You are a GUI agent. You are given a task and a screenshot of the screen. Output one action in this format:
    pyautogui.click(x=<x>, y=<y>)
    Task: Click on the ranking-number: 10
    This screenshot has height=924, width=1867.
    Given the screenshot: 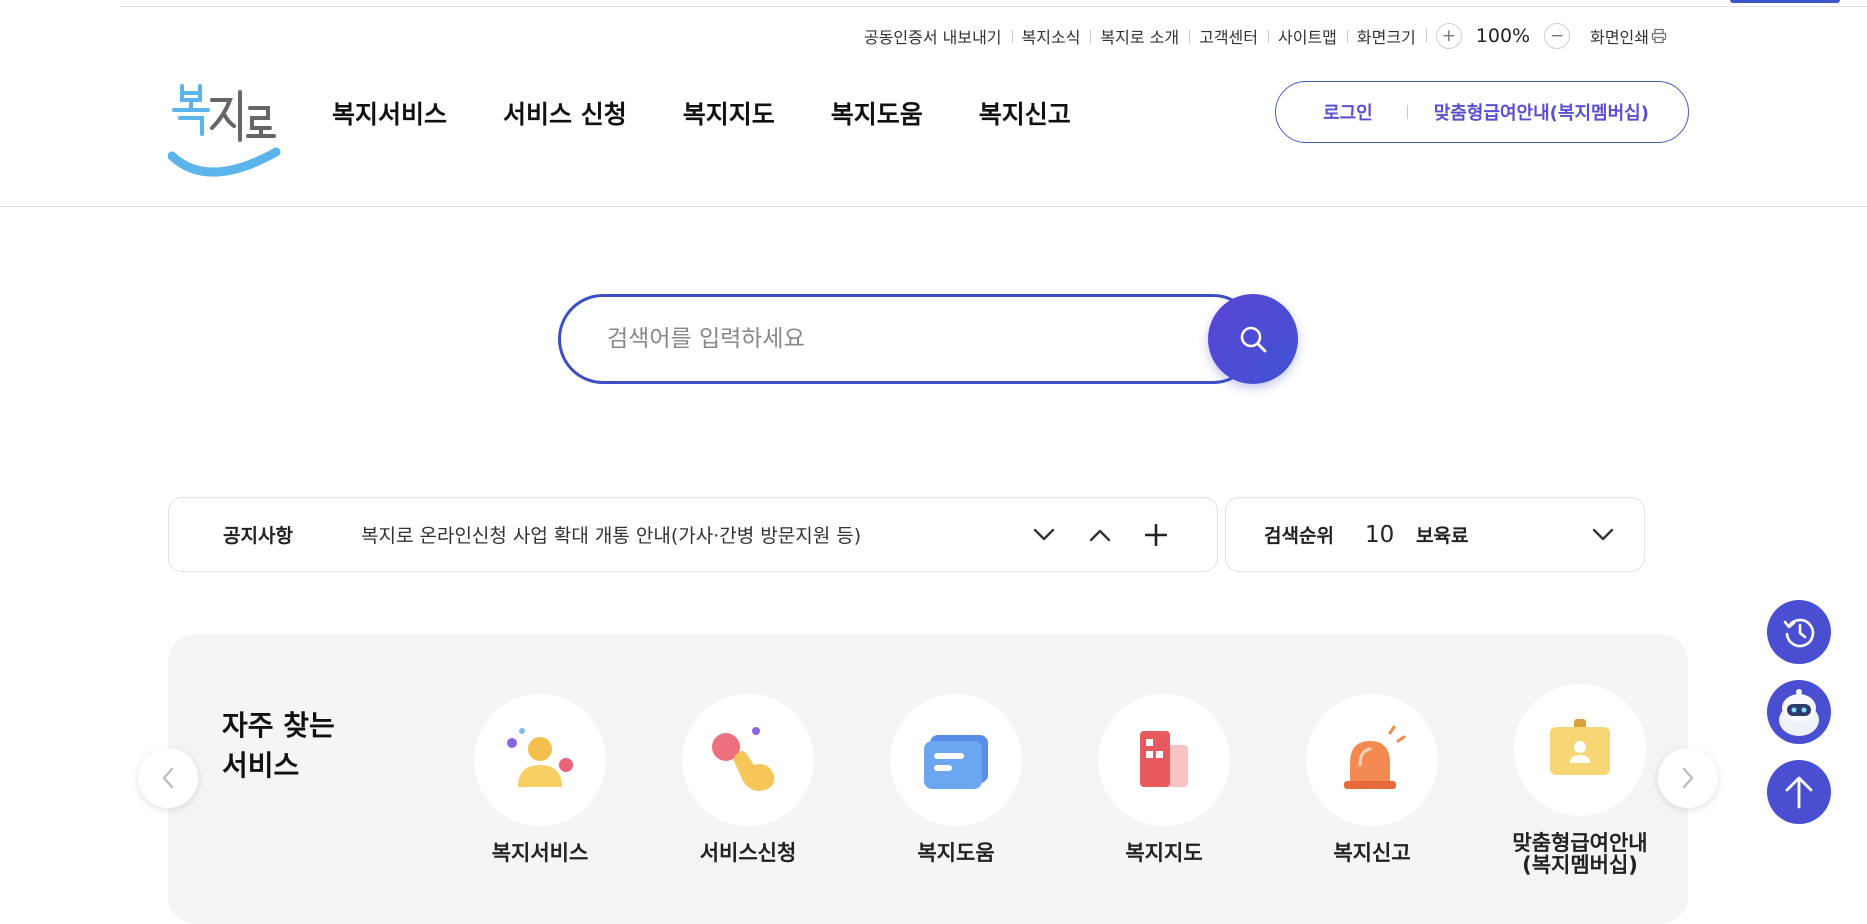 What is the action you would take?
    pyautogui.click(x=1380, y=534)
    